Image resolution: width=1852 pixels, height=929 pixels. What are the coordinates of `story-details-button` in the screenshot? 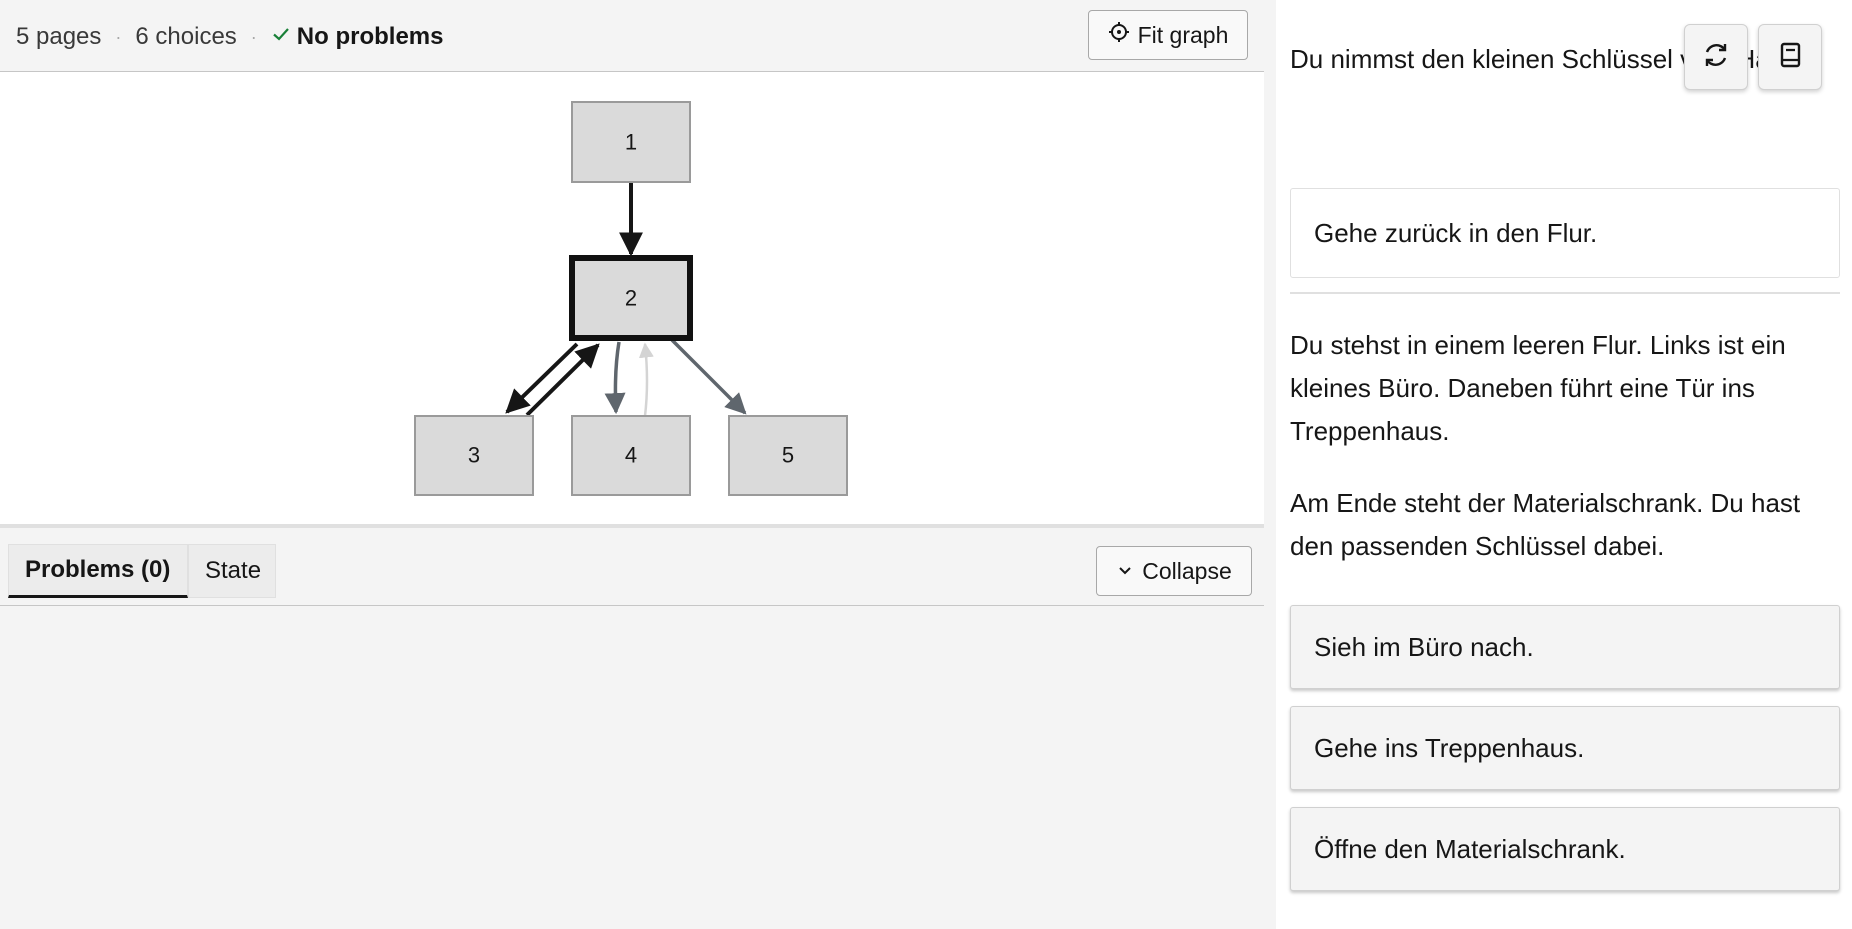 It's located at (1790, 57).